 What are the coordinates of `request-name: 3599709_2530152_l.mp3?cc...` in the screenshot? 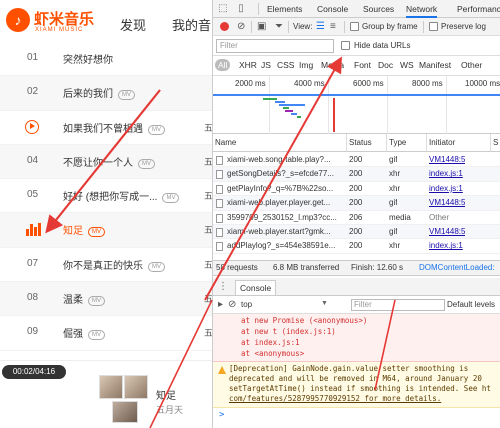 It's located at (286, 218).